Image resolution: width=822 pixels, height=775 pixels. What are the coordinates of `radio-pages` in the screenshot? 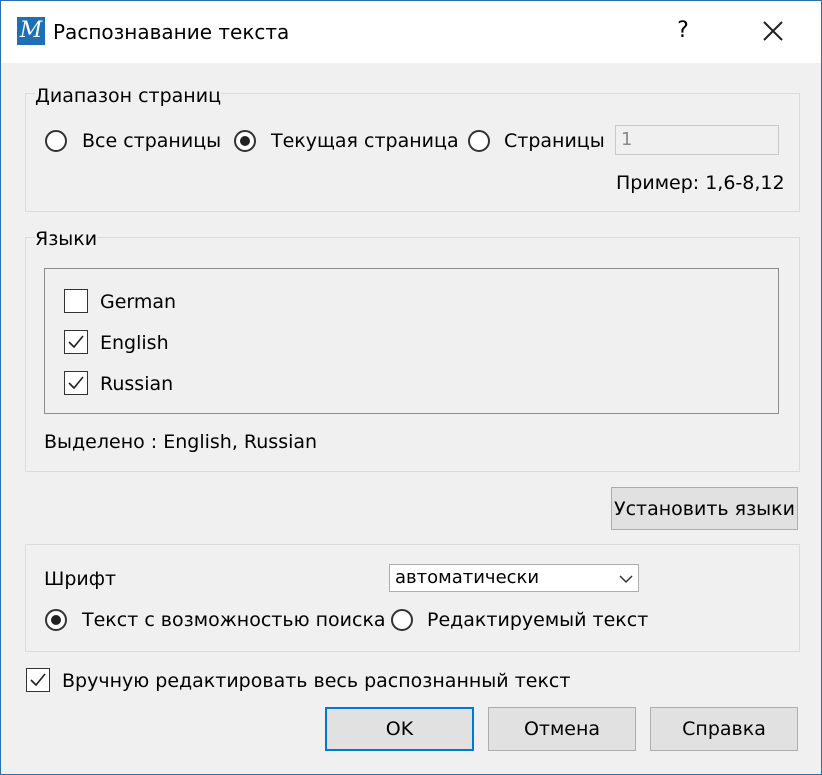 It's located at (479, 141).